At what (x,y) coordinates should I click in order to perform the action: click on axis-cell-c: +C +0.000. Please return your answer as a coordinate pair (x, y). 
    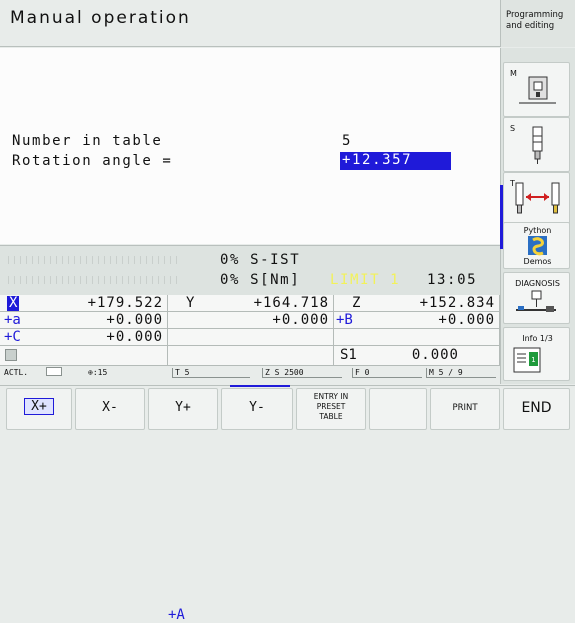
    Looking at the image, I should click on (84, 337).